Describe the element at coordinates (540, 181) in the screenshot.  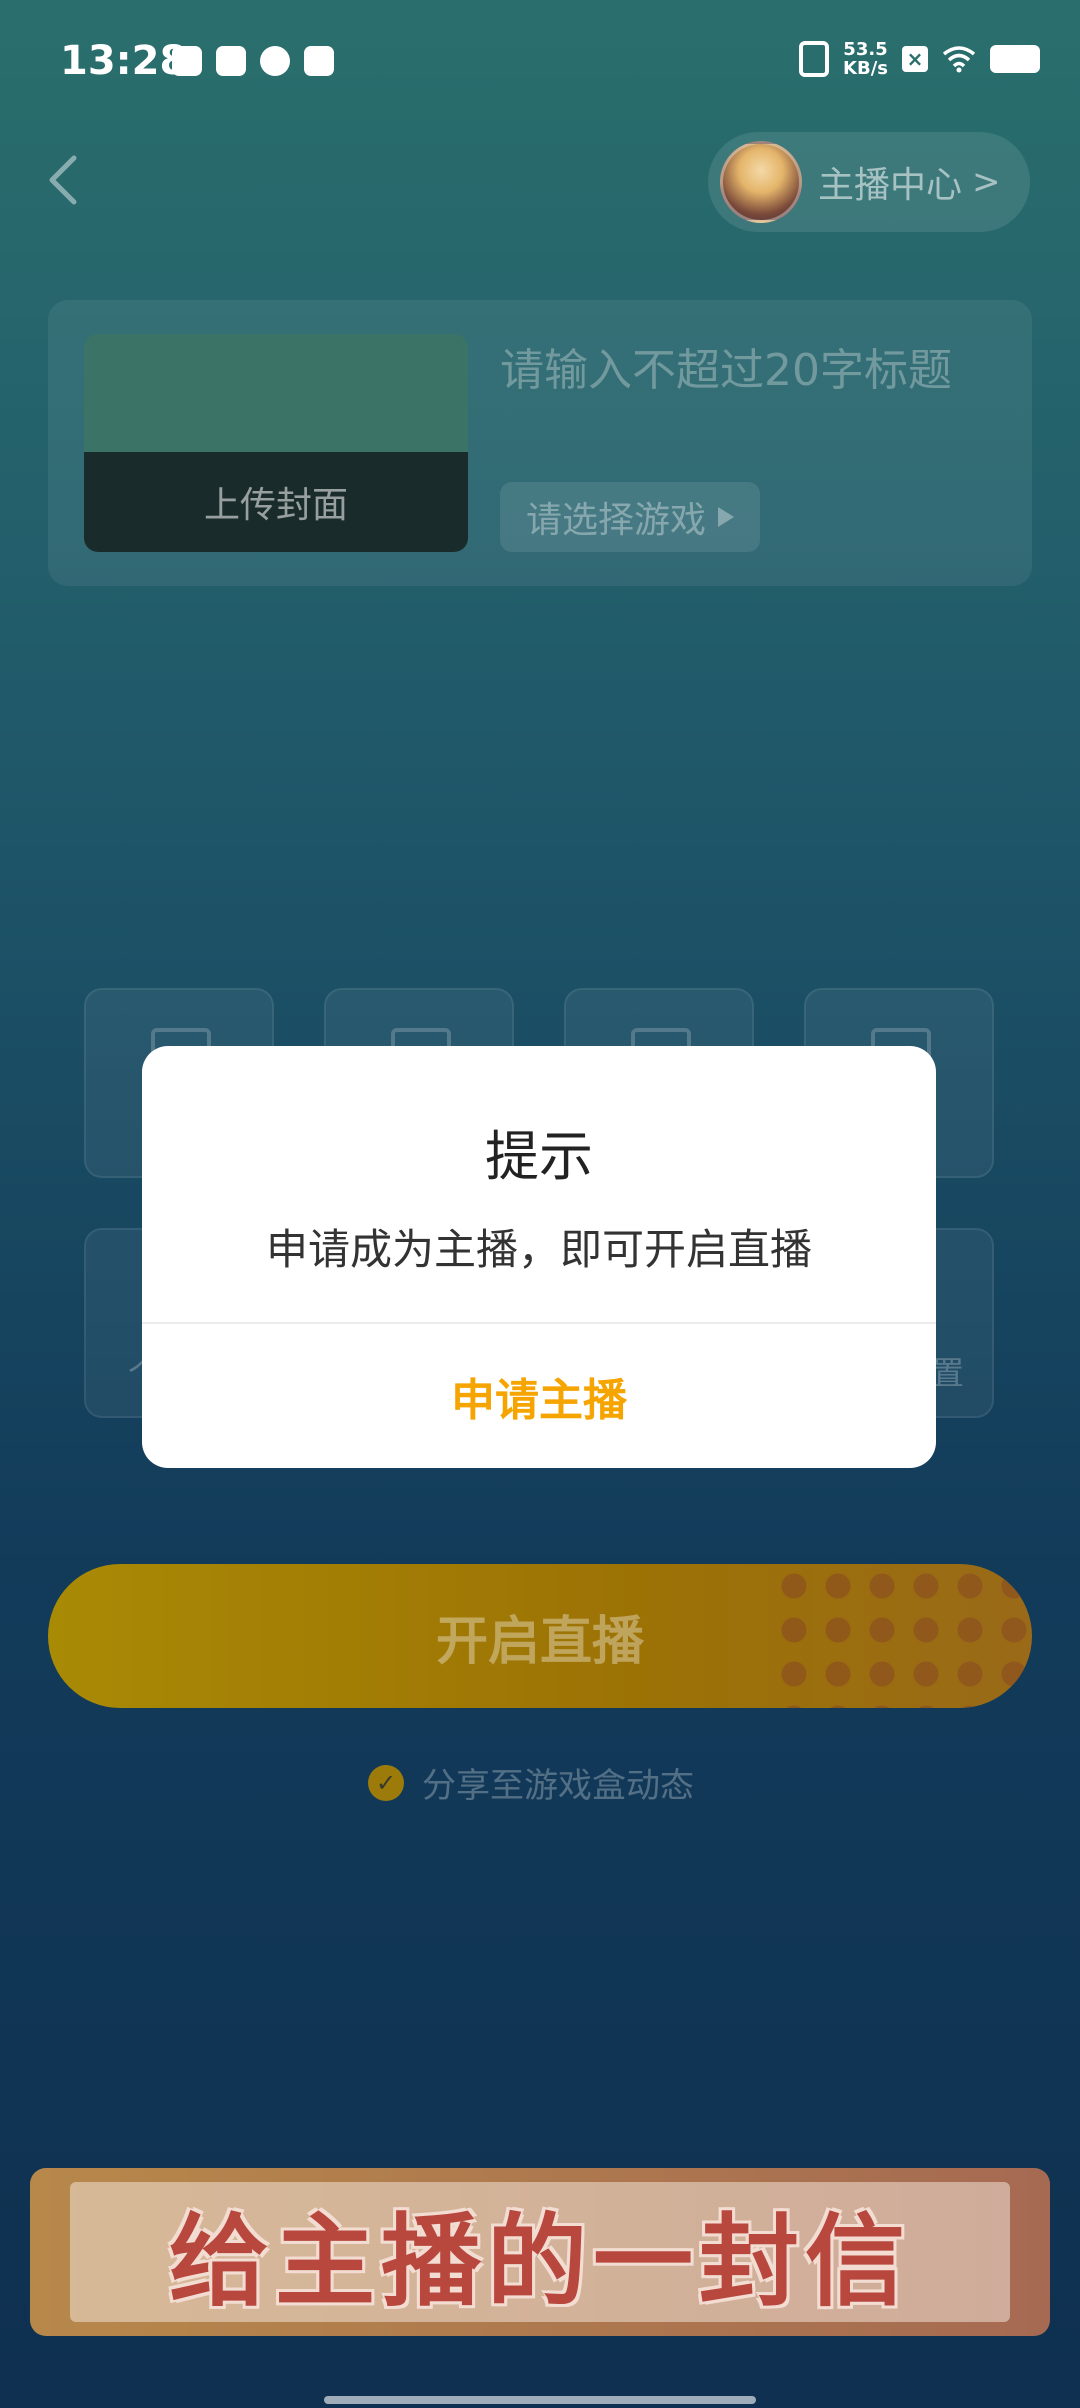
I see `top-nav: 主播中心 >` at that location.